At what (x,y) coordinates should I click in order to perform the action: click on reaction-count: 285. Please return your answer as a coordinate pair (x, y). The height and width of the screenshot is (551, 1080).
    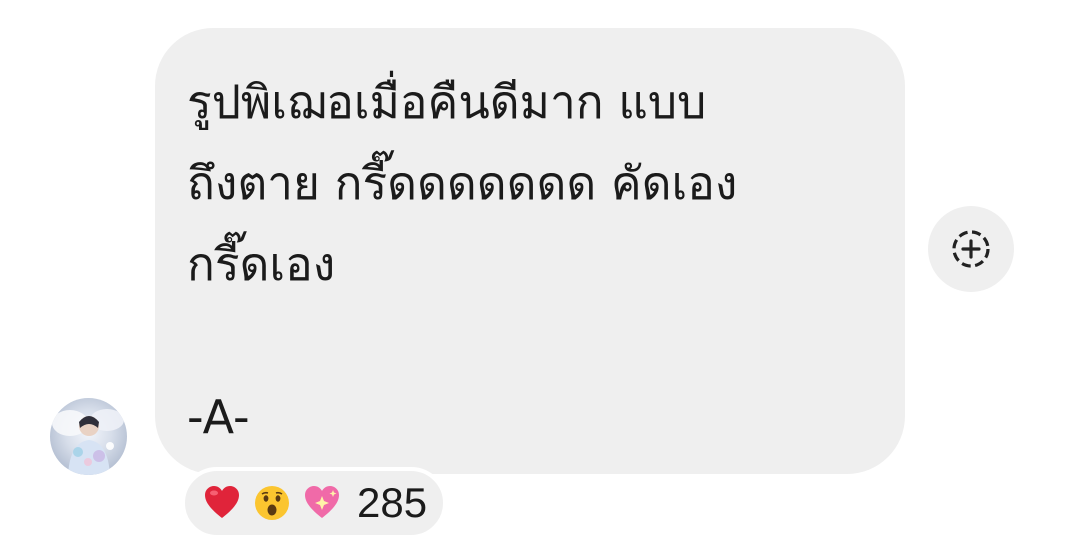
    Looking at the image, I should click on (392, 502).